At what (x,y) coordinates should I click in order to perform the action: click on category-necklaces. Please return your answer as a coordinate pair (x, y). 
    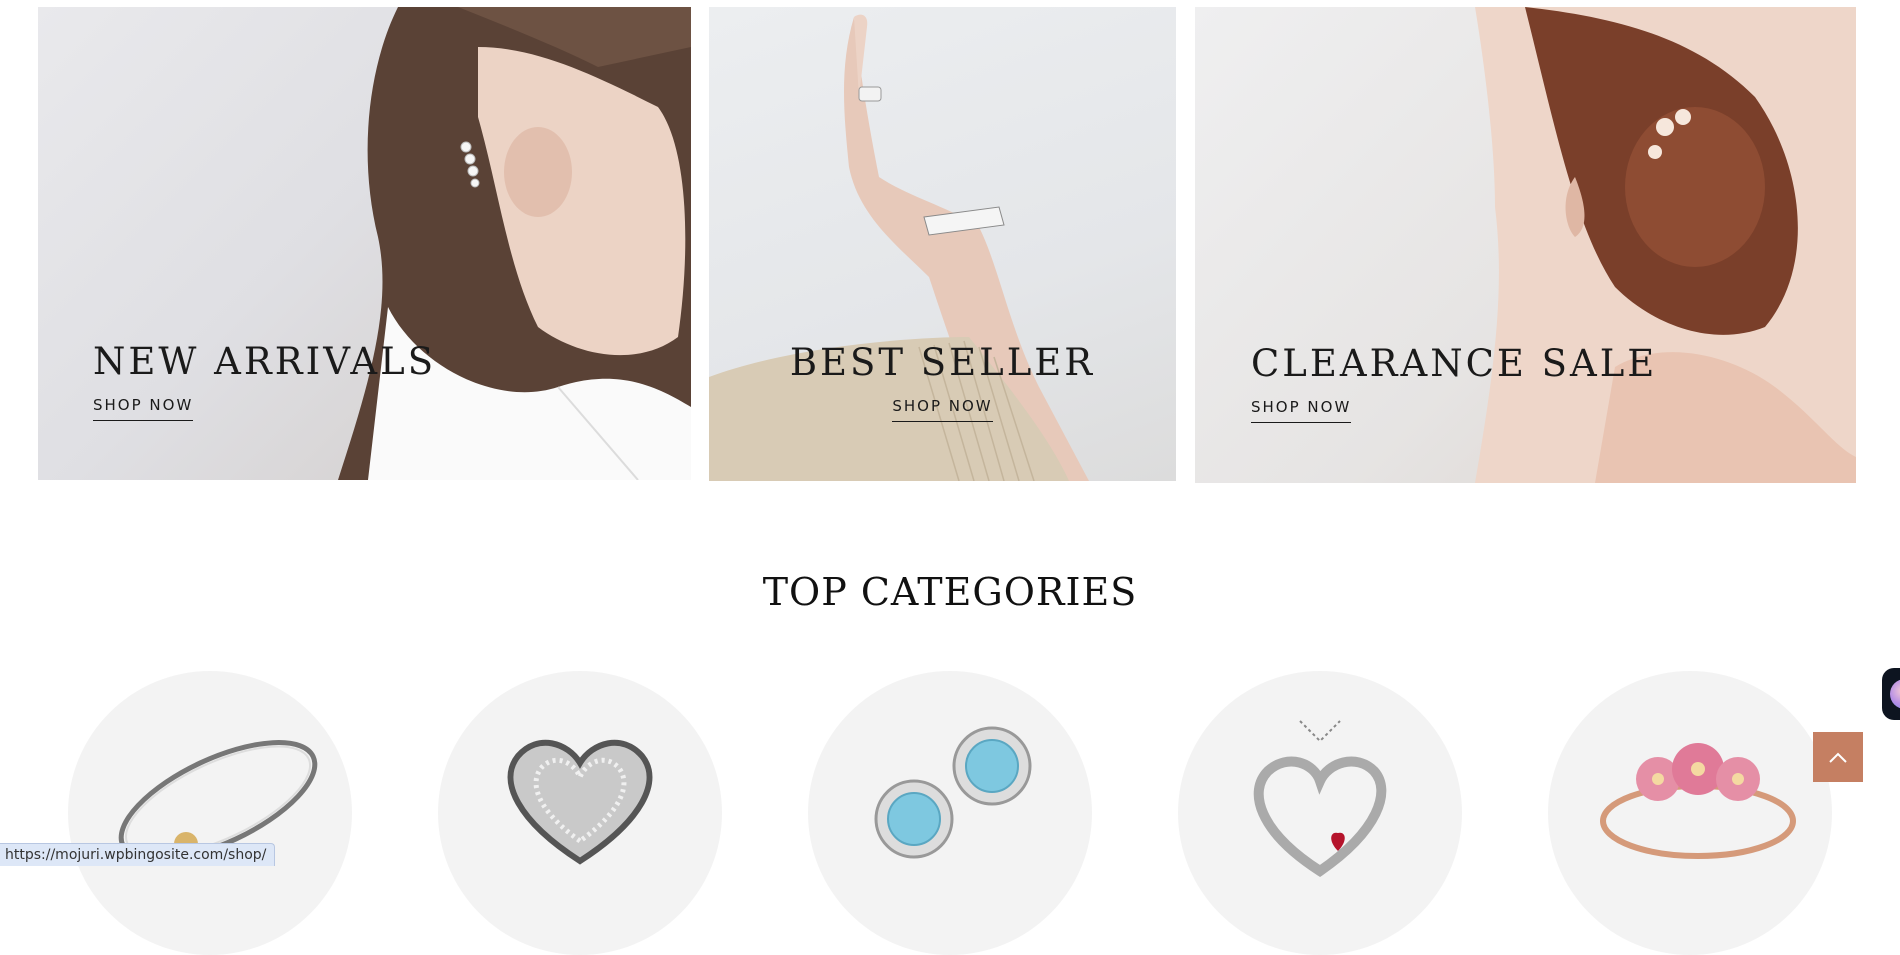
    Looking at the image, I should click on (1320, 813).